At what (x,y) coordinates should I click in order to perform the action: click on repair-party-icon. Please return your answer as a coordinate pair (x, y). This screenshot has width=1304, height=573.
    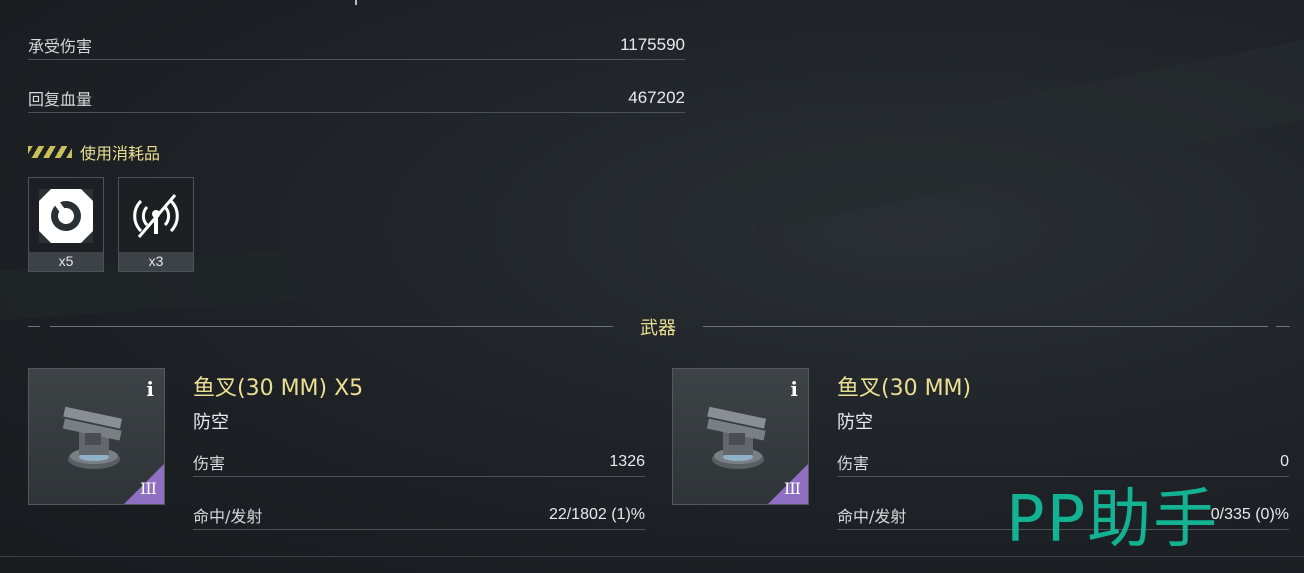
    Looking at the image, I should click on (66, 215).